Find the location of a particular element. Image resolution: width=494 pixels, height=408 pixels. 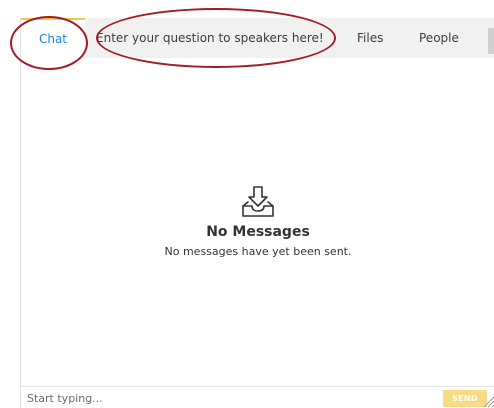

tab-scroll-handle is located at coordinates (491, 41).